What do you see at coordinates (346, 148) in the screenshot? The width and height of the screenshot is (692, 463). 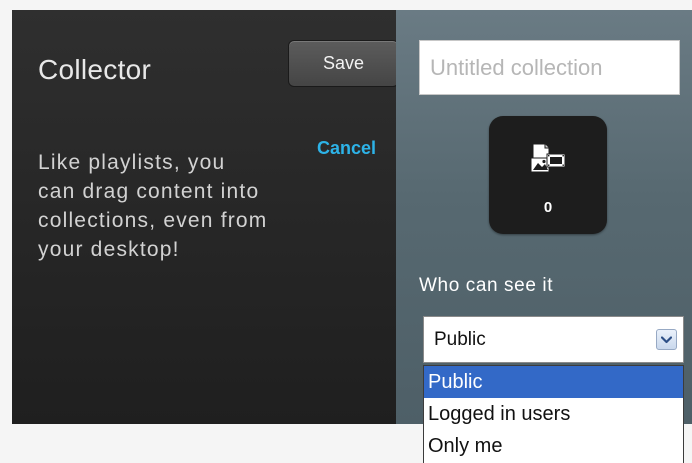 I see `cancel-link: Cancel` at bounding box center [346, 148].